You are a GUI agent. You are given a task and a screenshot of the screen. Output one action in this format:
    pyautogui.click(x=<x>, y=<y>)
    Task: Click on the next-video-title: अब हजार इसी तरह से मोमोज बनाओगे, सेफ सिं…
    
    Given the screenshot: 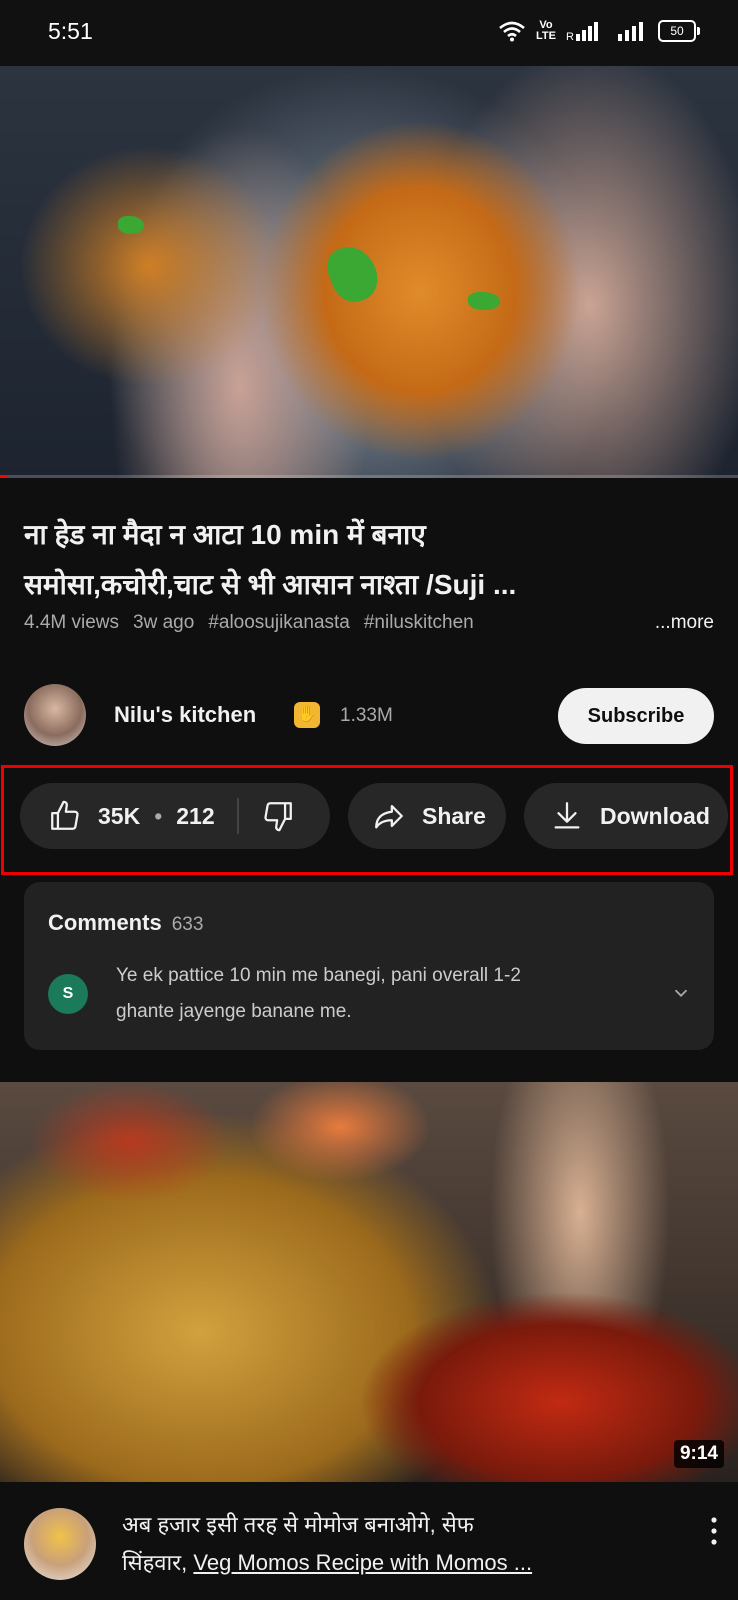 What is the action you would take?
    pyautogui.click(x=402, y=1544)
    